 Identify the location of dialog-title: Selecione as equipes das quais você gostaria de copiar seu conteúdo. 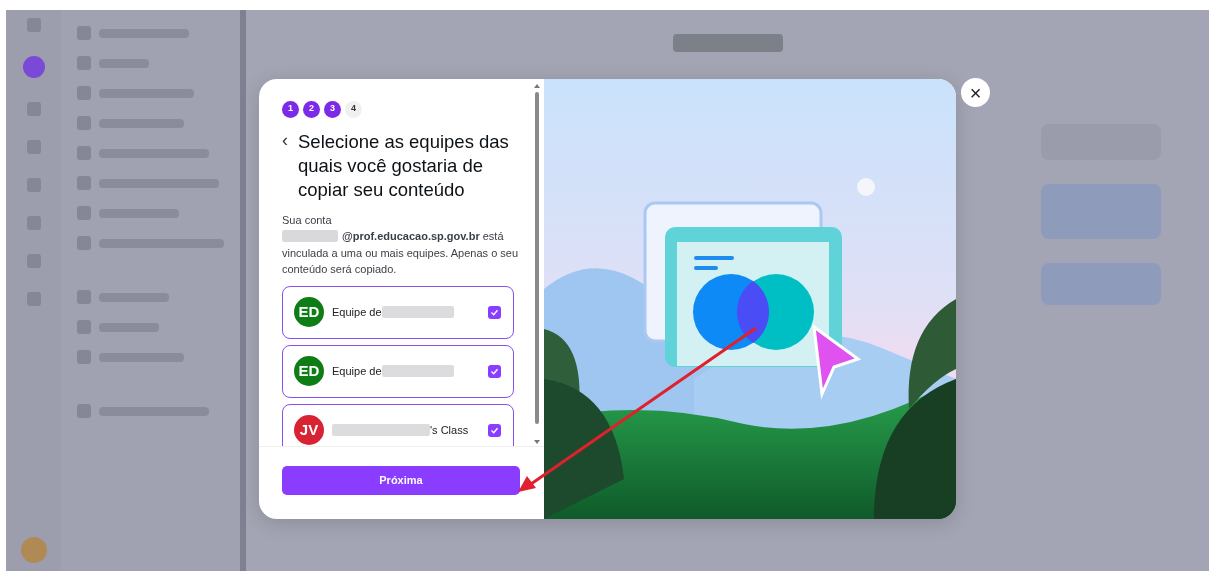
(404, 165).